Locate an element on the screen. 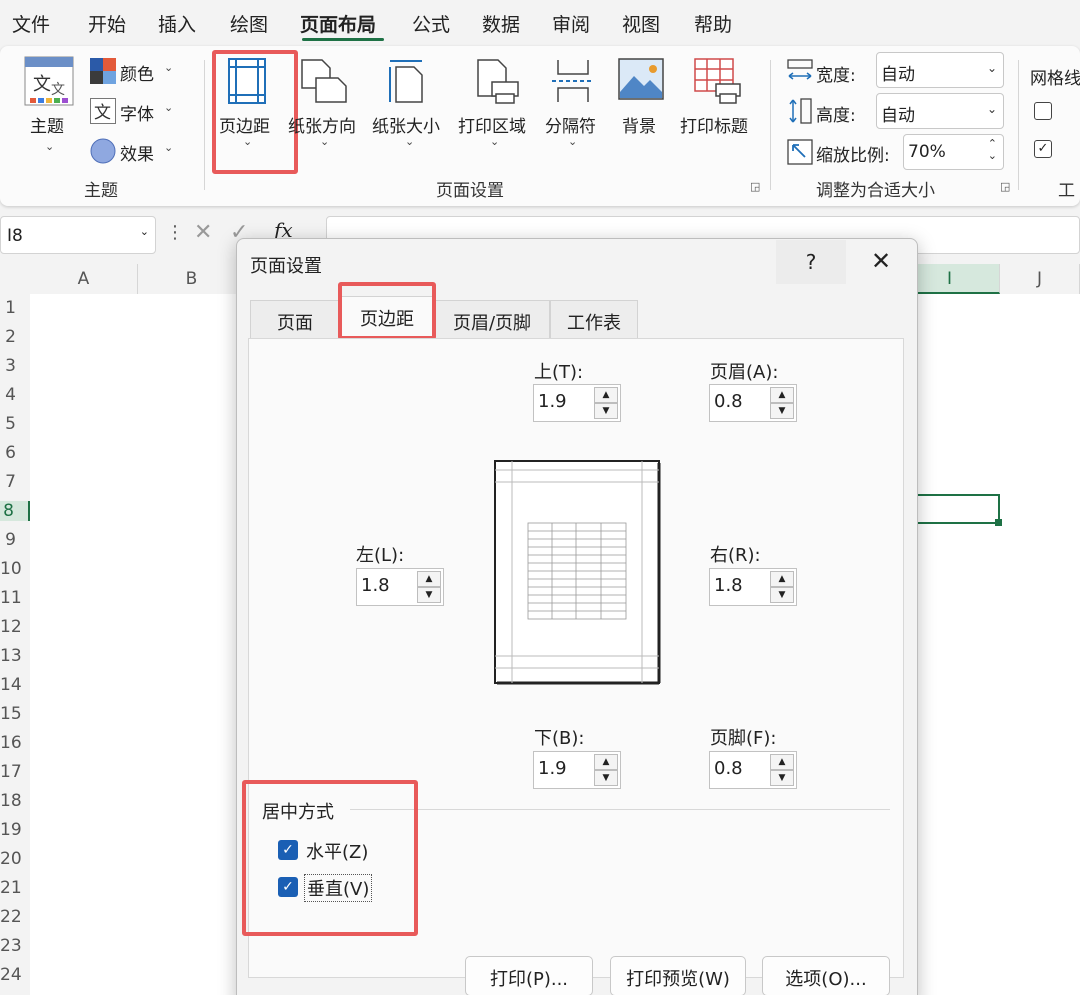 The width and height of the screenshot is (1080, 995). menu-data: 数据 is located at coordinates (501, 23).